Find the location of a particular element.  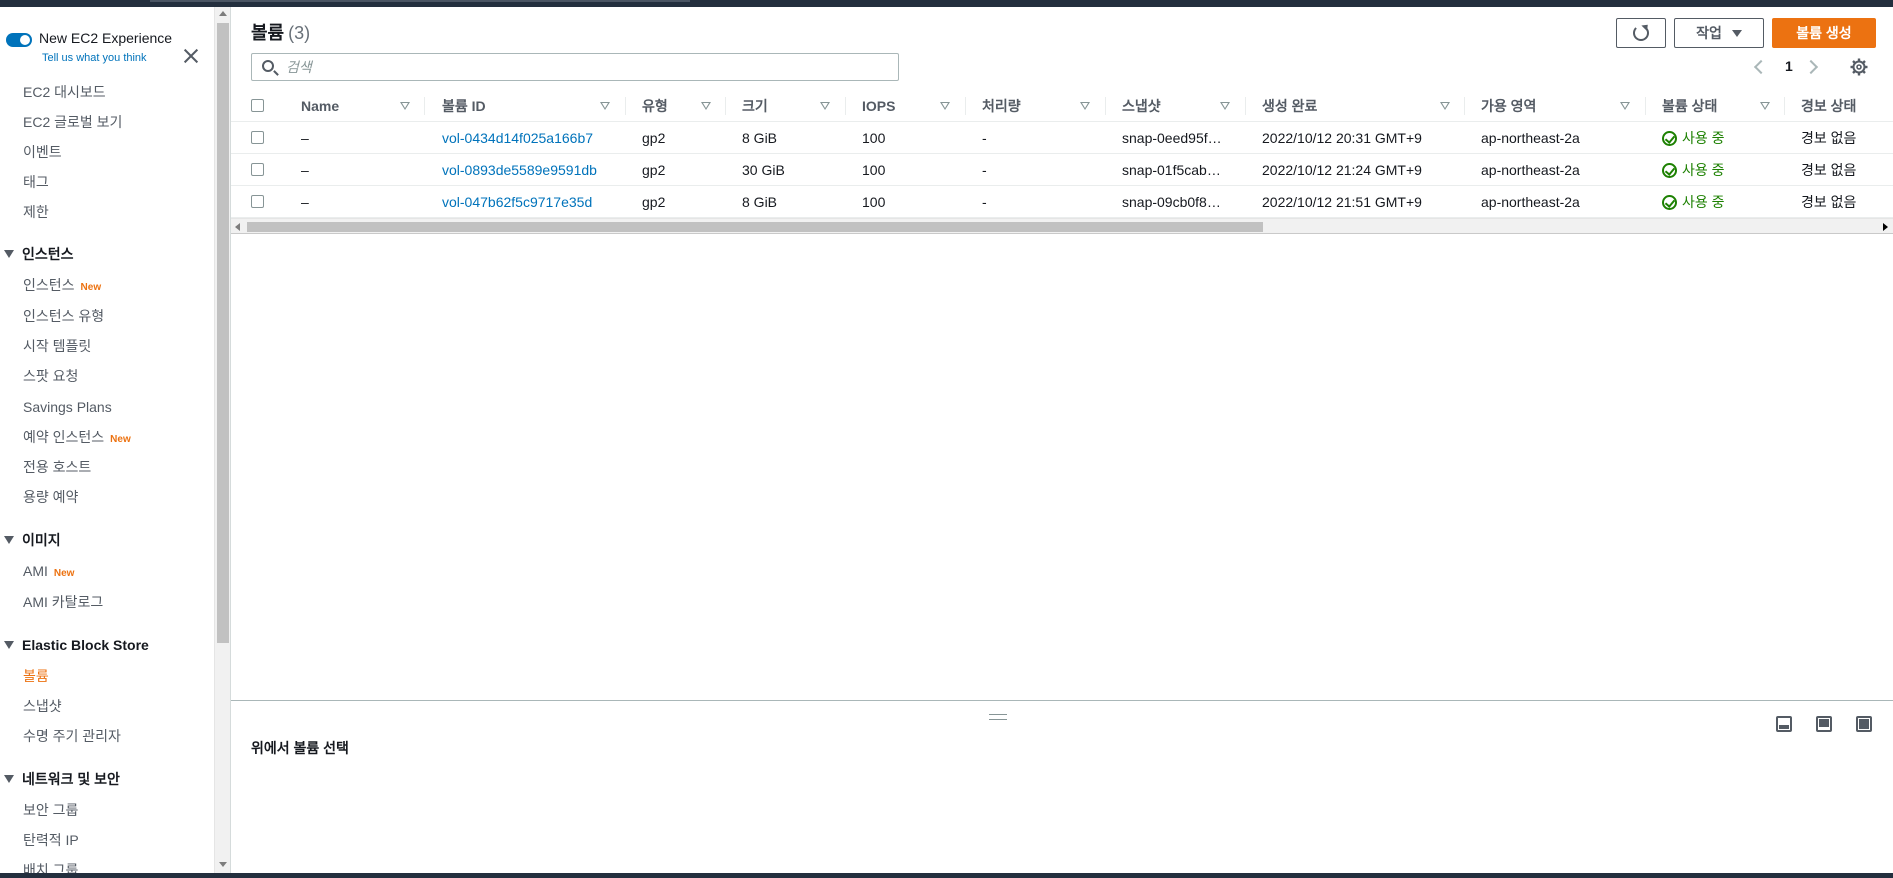

sidebar-item-reserved-instances: 예약 인스턴스 New is located at coordinates (77, 438).